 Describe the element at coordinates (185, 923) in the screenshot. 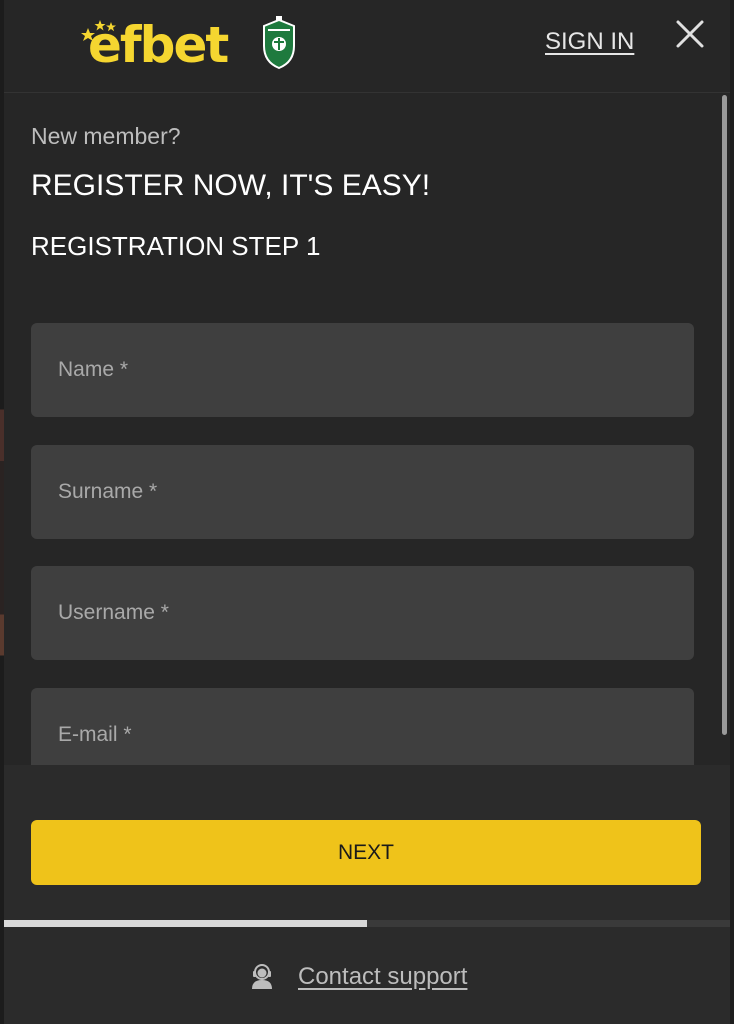

I see `progress-fill` at that location.